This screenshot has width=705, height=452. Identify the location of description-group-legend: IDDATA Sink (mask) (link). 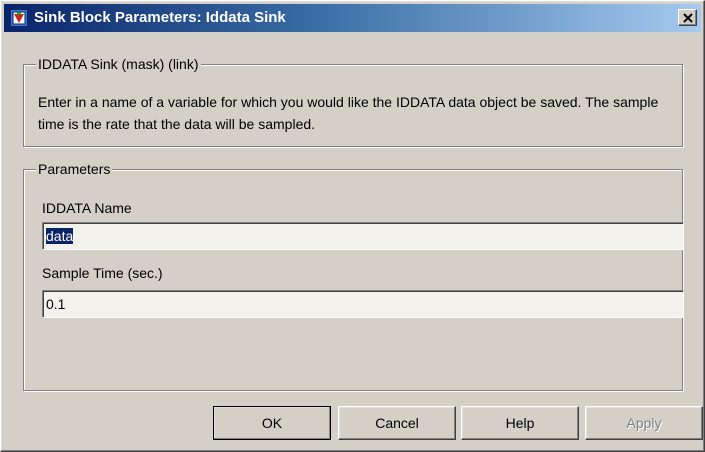
(118, 64).